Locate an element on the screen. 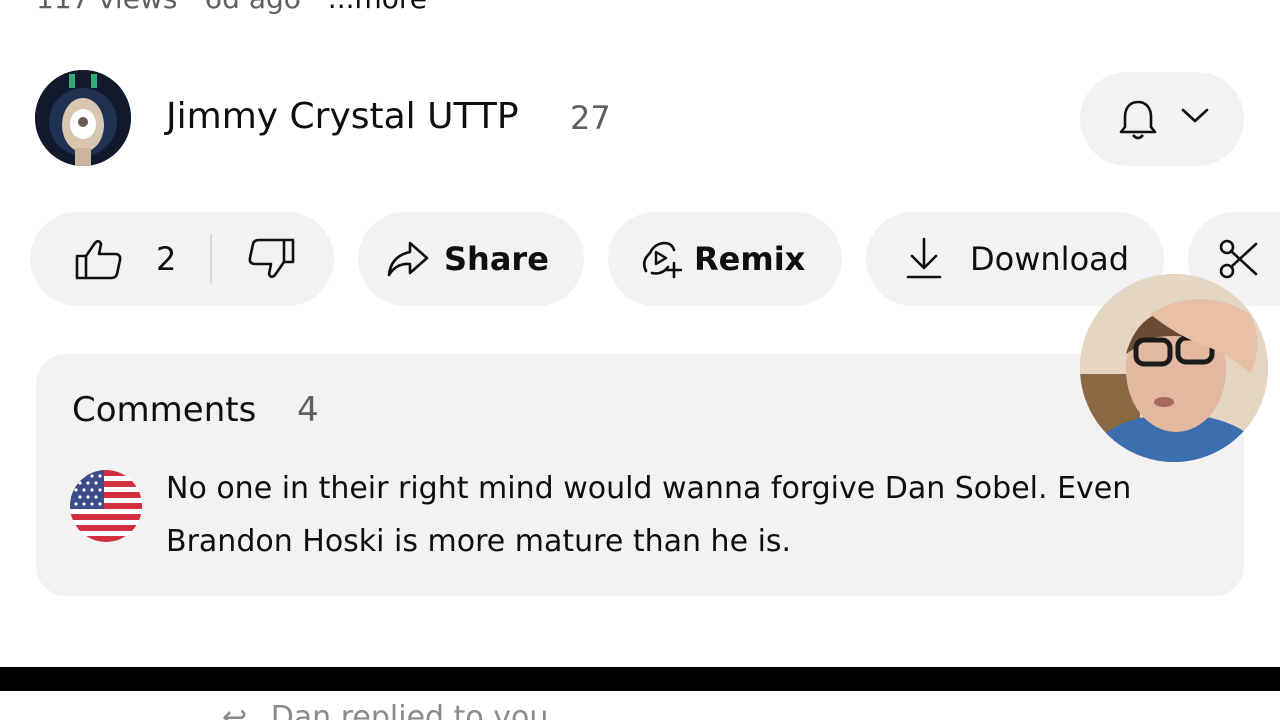 This screenshot has width=1280, height=720. chevron-down-icon is located at coordinates (1195, 115).